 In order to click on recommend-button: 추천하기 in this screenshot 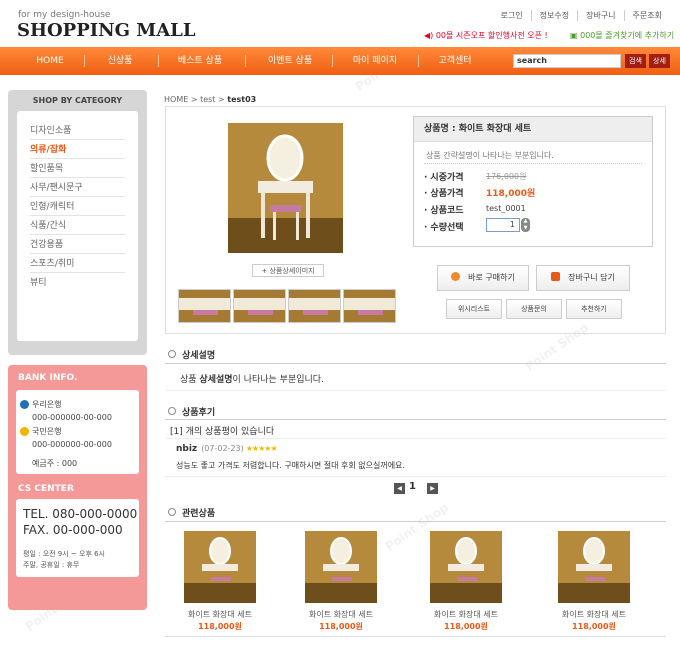, I will do `click(594, 309)`.